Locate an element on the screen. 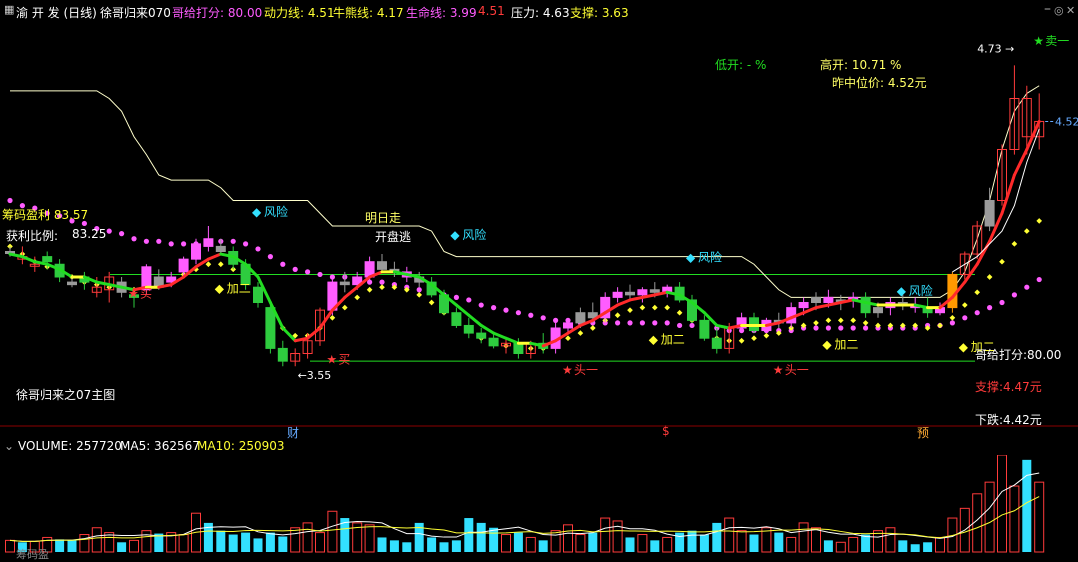  buy-signal-label: 买 is located at coordinates (344, 360).